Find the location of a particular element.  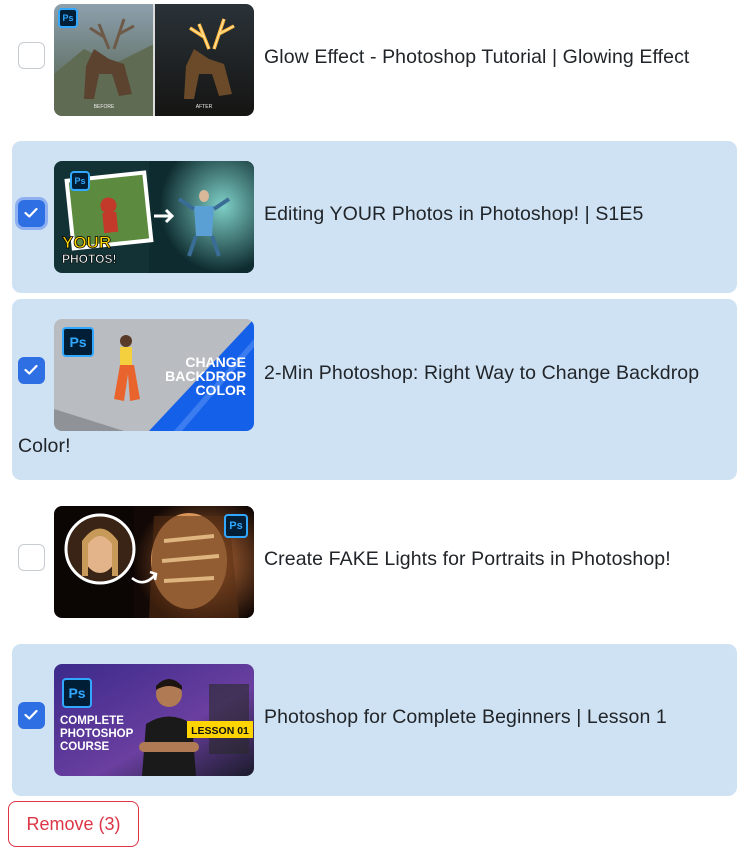

video-thumbnail: YOUR PHOTOS! Ps is located at coordinates (154, 217).